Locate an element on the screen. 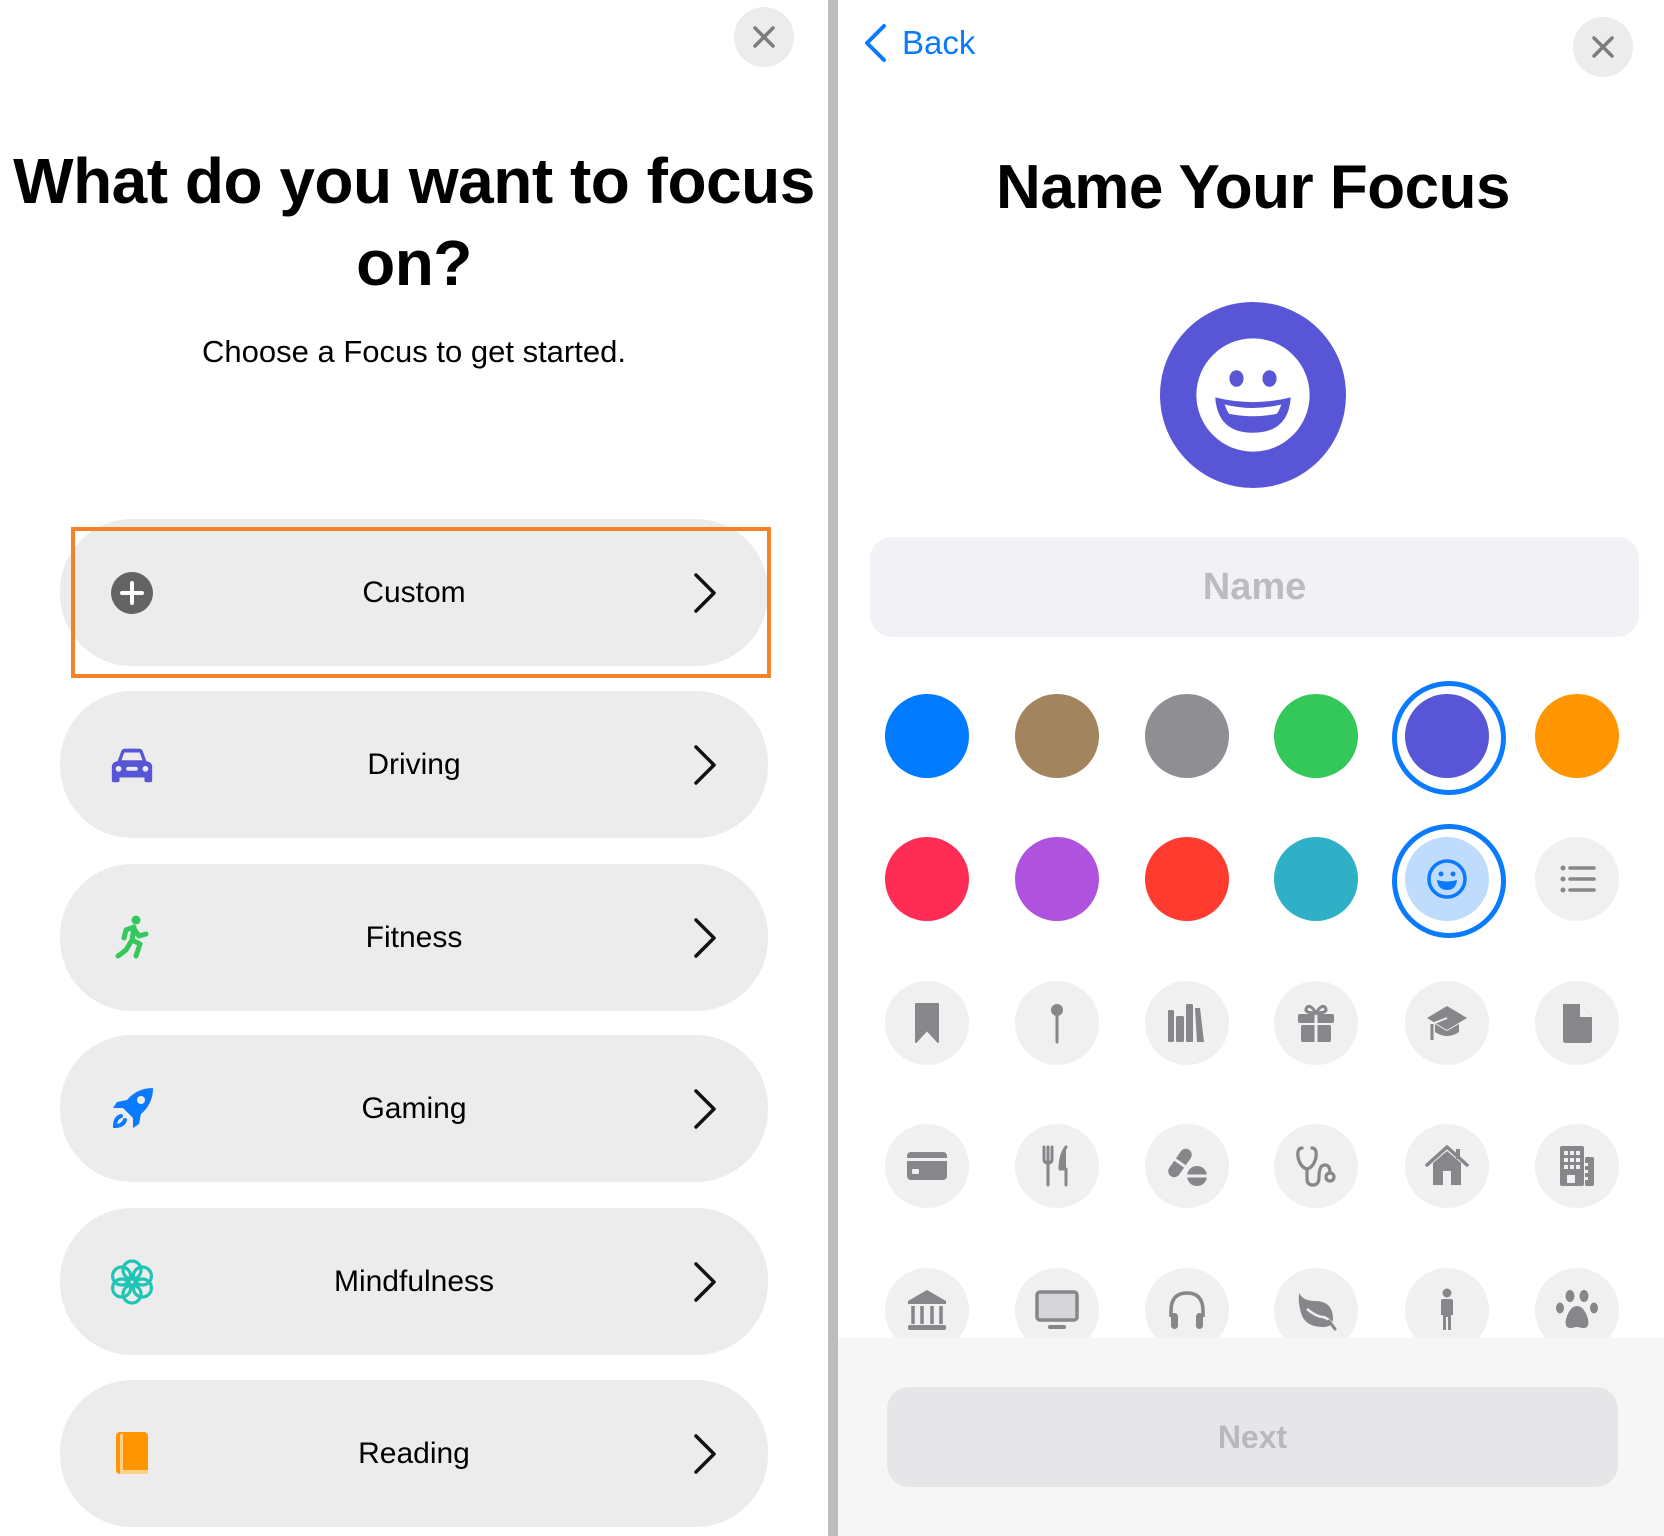  house-icon is located at coordinates (1447, 1165).